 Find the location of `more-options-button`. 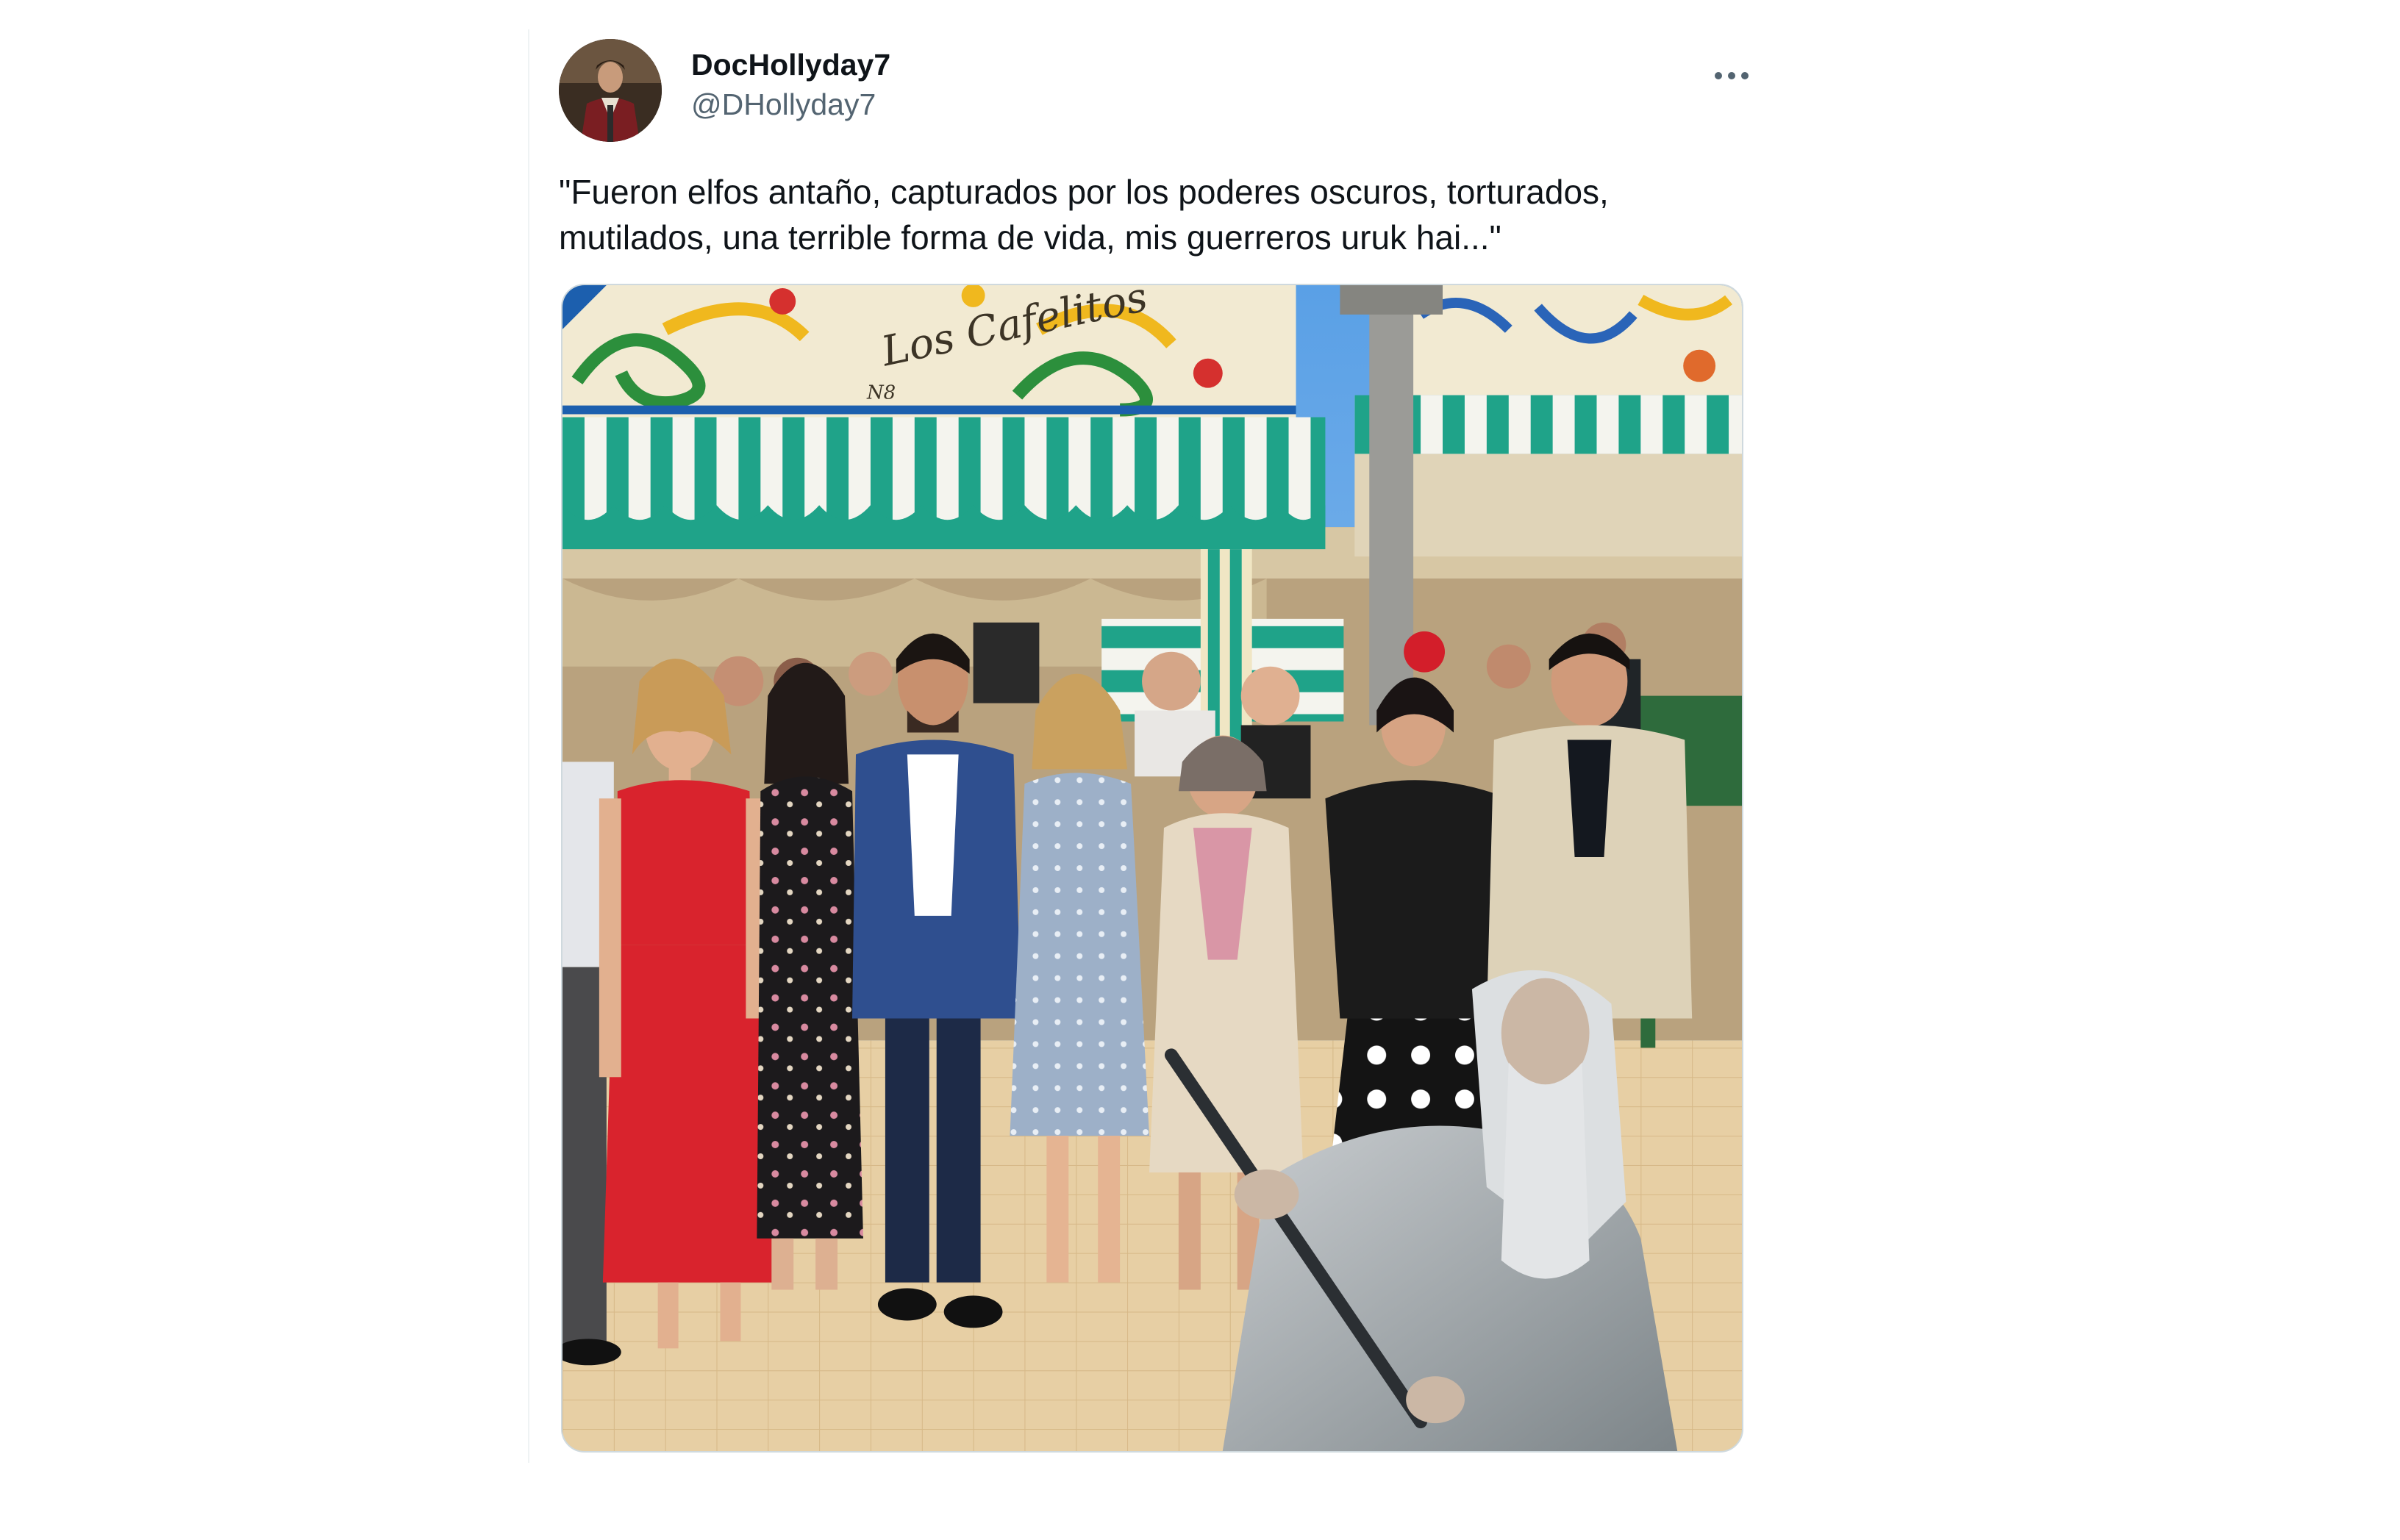

more-options-button is located at coordinates (1732, 76).